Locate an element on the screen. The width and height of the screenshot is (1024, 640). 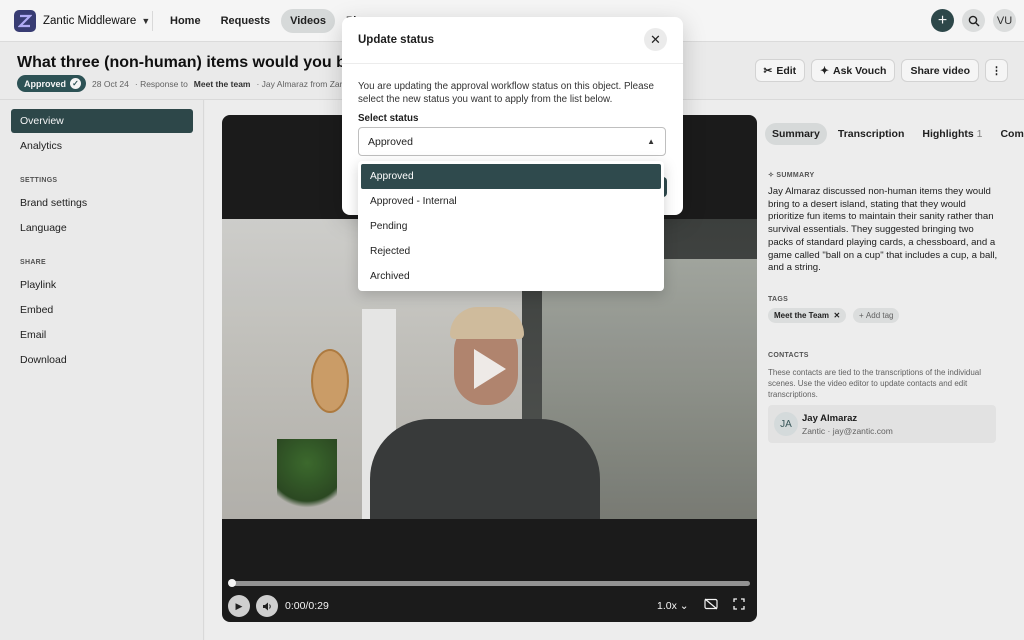
close-button: ✕ is located at coordinates (655, 39).